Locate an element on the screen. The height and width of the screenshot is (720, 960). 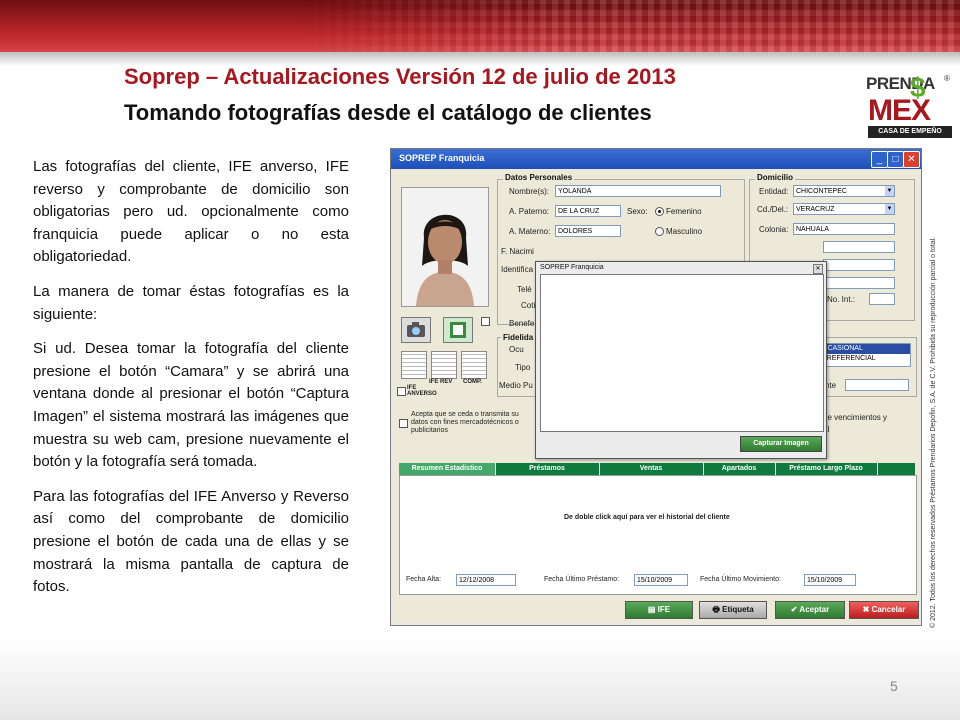
tab-prestamos: Préstamos is located at coordinates (547, 469).